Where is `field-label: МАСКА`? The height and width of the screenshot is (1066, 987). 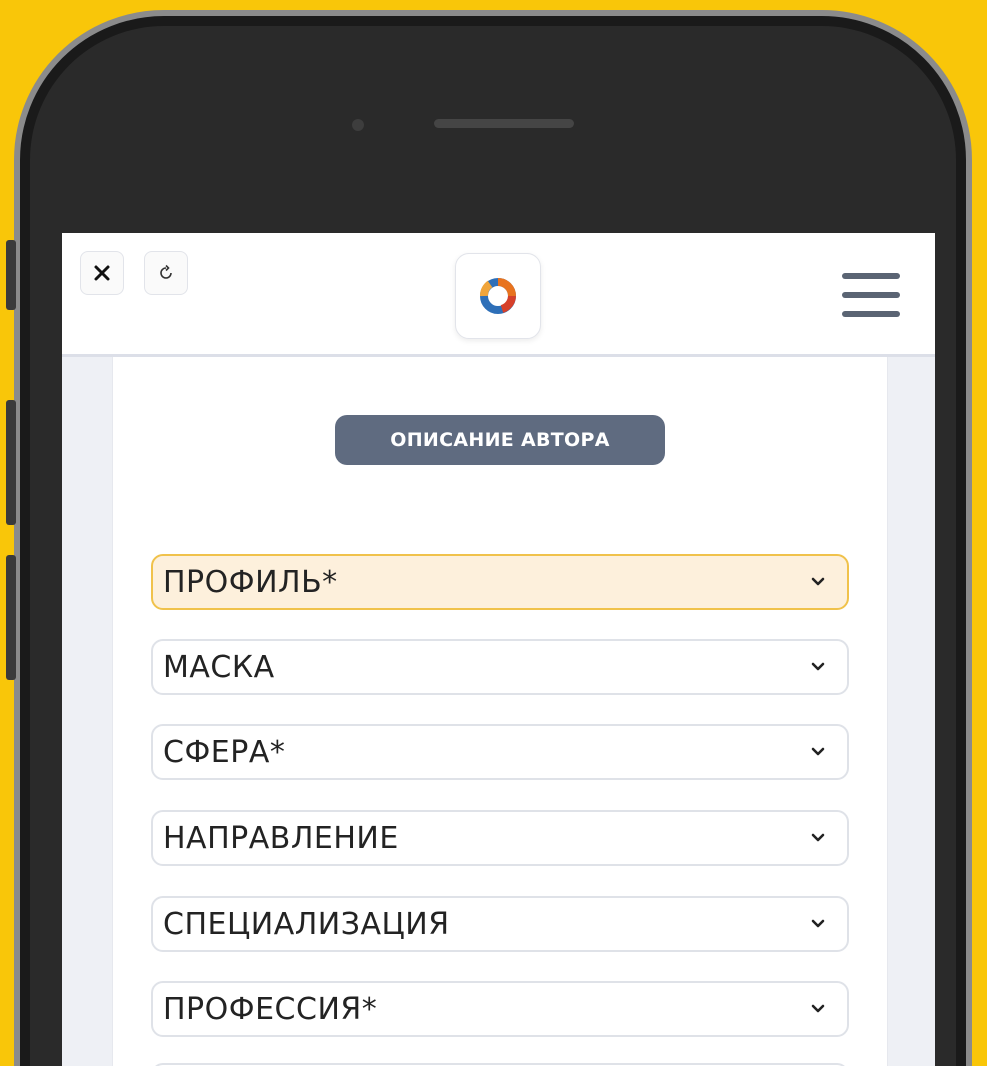
field-label: МАСКА is located at coordinates (219, 667).